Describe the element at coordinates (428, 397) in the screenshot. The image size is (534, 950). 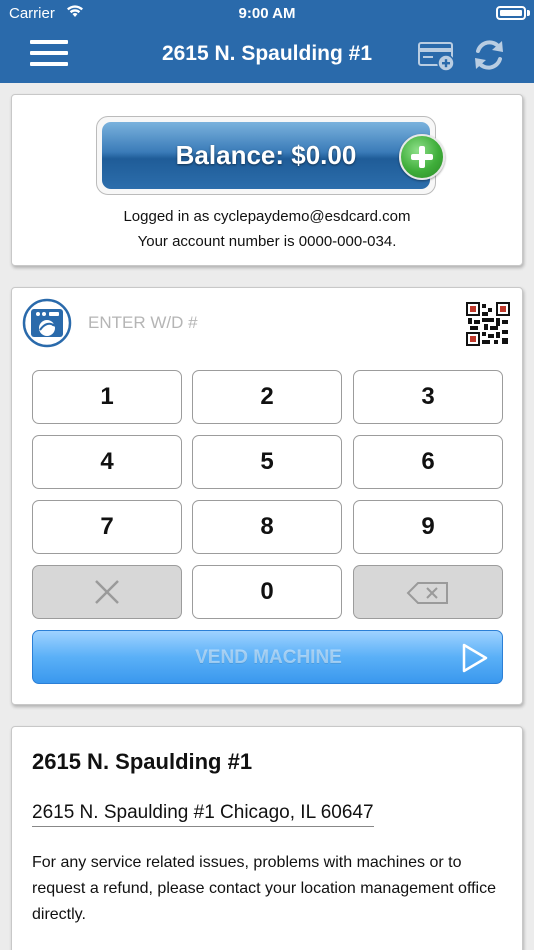
I see `keypad-key-3: 3` at that location.